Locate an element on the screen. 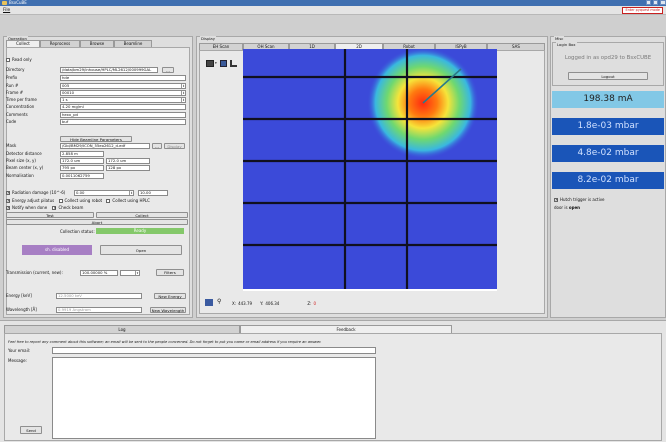 Image resolution: width=666 pixels, height=442 pixels. message-label: Message: is located at coordinates (17, 360).